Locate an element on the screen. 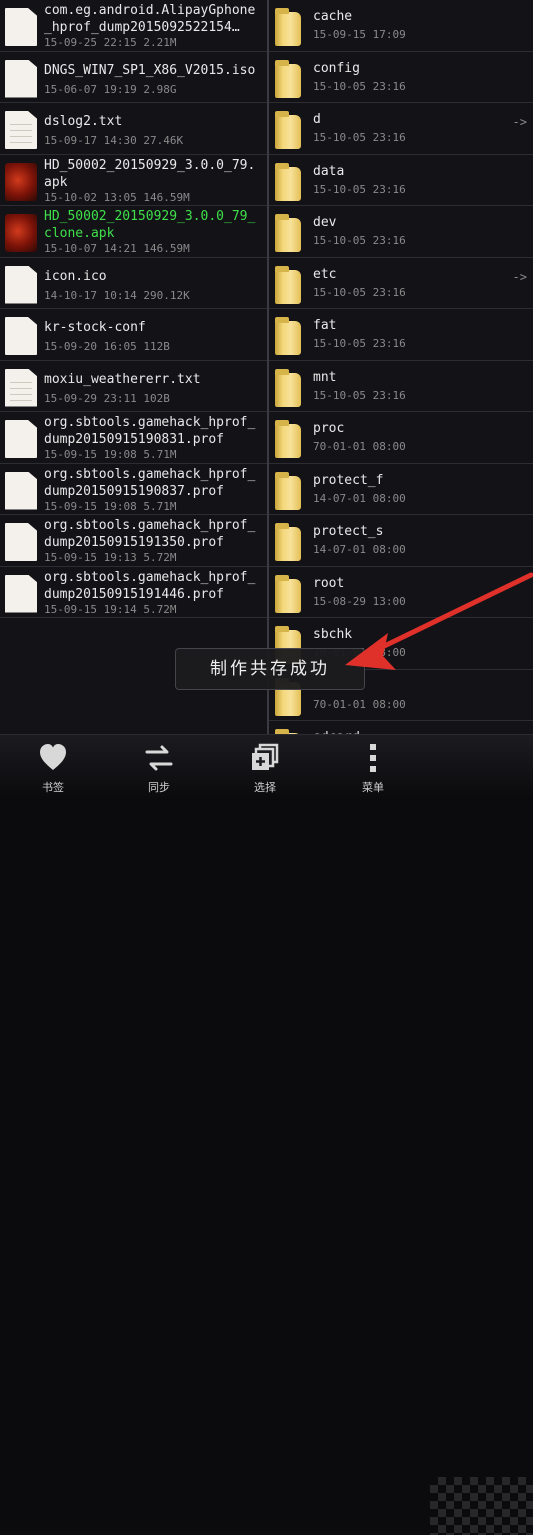 This screenshot has height=1535, width=533. menu-button: 菜单 is located at coordinates (373, 768).